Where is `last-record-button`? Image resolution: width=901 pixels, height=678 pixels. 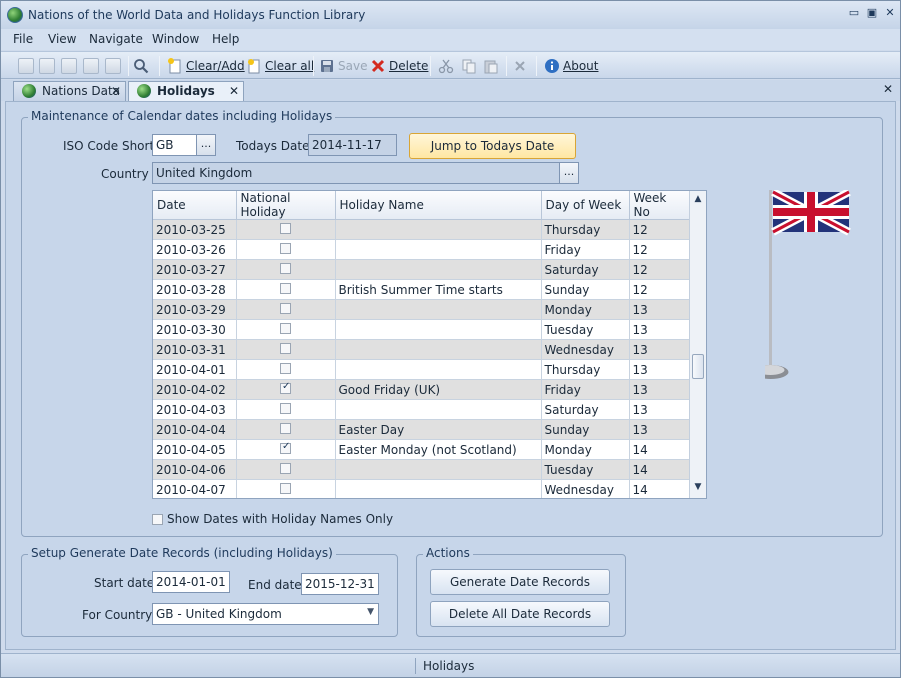
last-record-button is located at coordinates (113, 66).